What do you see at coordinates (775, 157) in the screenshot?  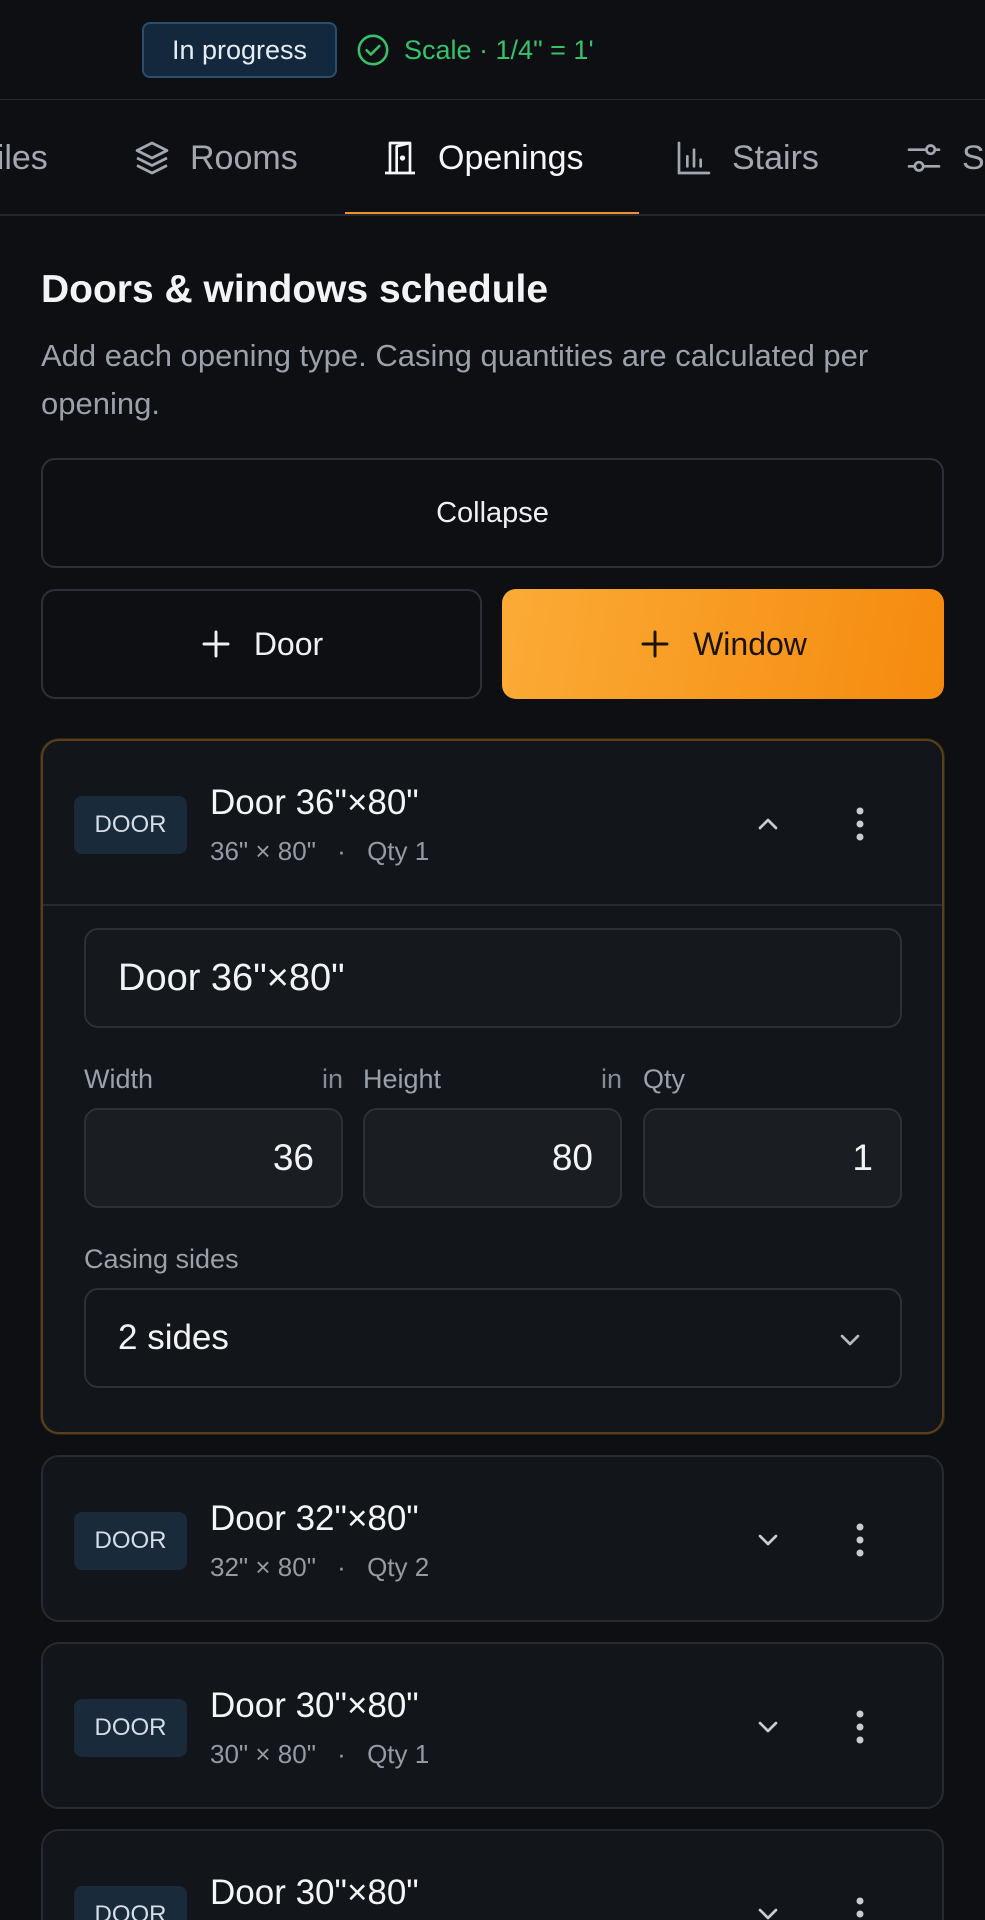 I see `tab-label: Stairs` at bounding box center [775, 157].